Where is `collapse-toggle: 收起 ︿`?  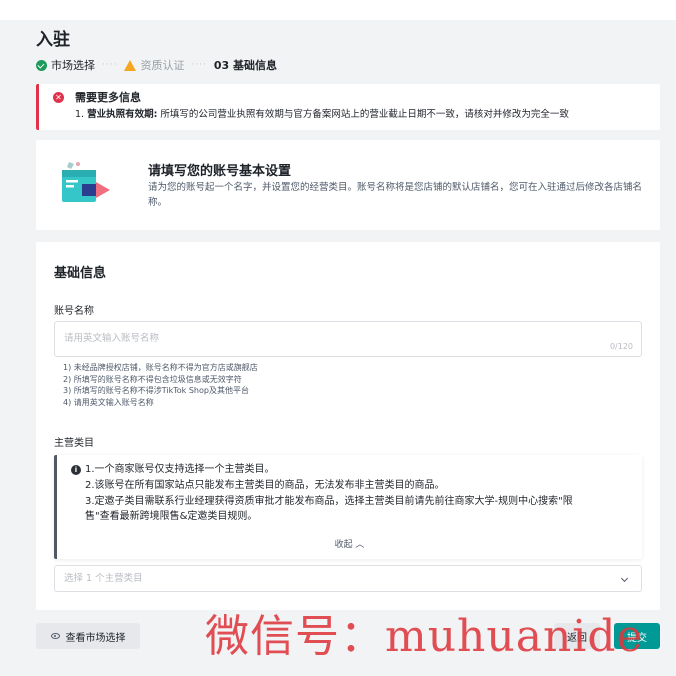
collapse-toggle: 收起 ︿ is located at coordinates (349, 543).